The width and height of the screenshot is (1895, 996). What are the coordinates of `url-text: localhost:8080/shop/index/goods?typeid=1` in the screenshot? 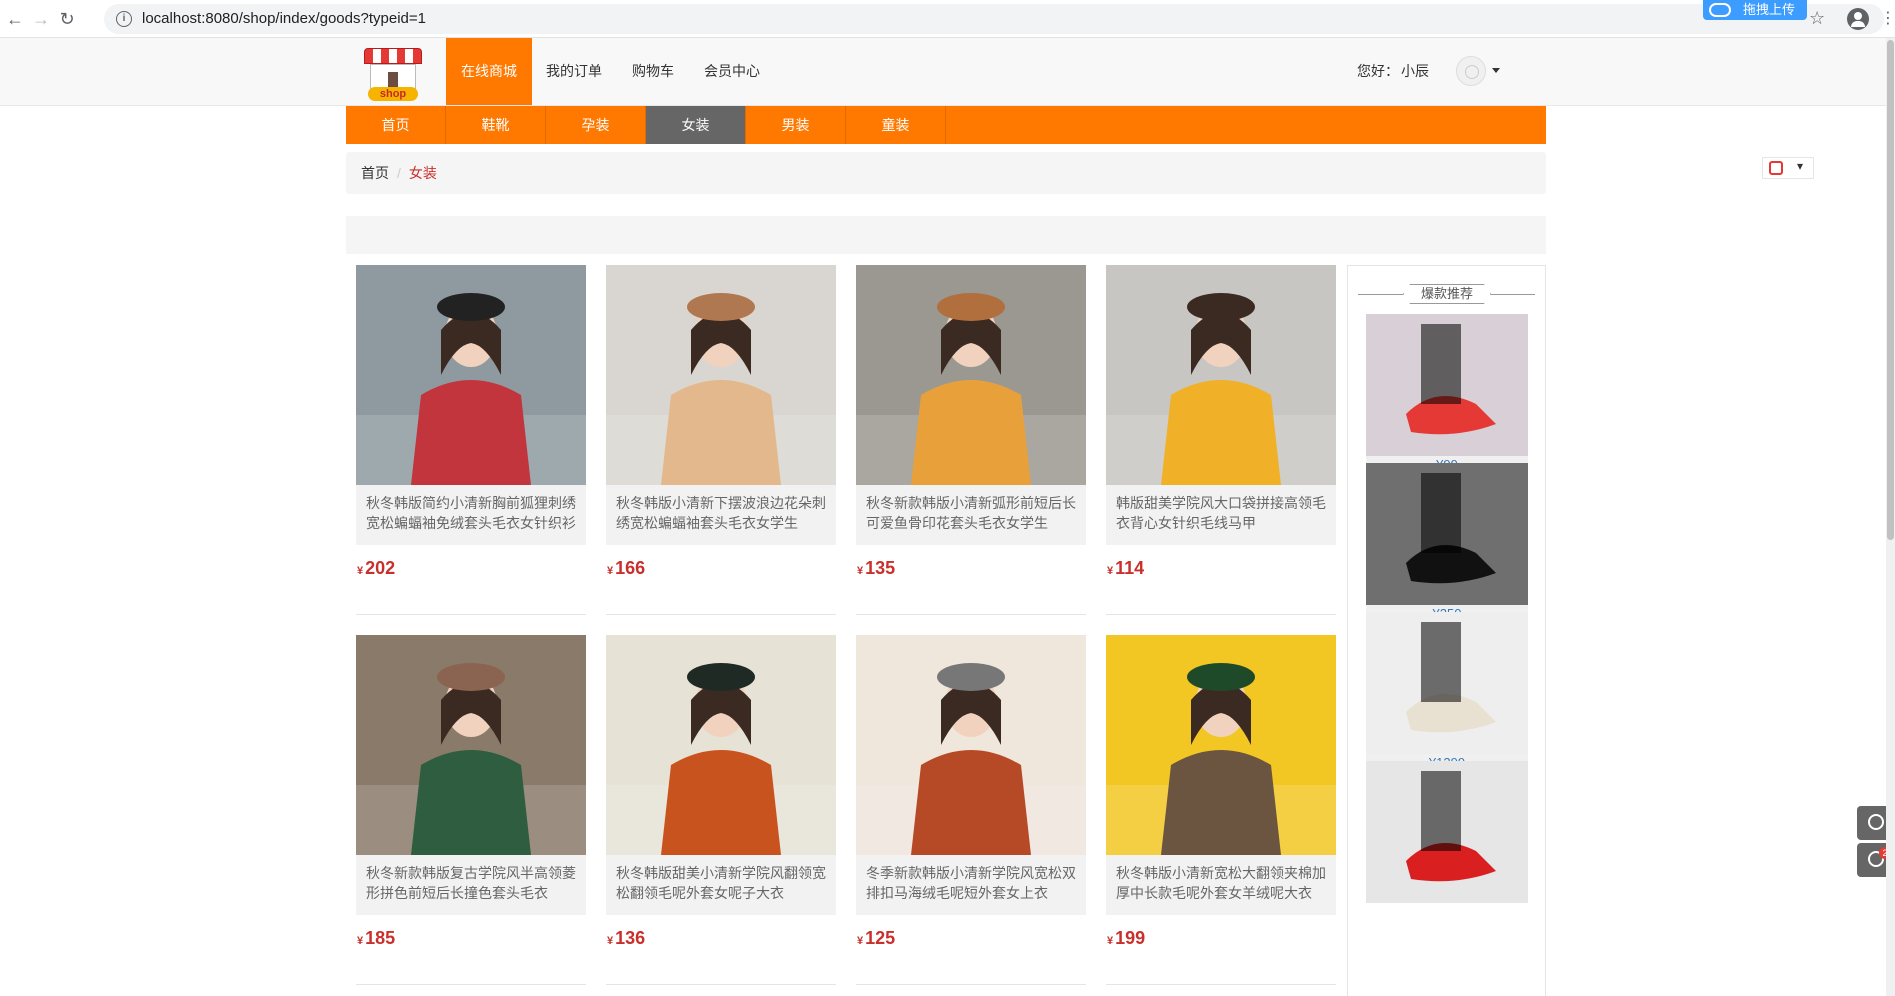 It's located at (284, 18).